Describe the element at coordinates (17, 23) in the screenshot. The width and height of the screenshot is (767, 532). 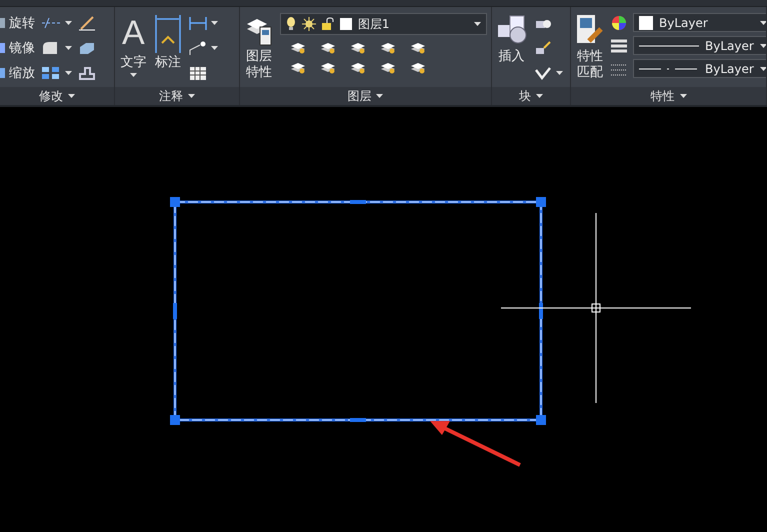
I see `tool-button: 旋转` at that location.